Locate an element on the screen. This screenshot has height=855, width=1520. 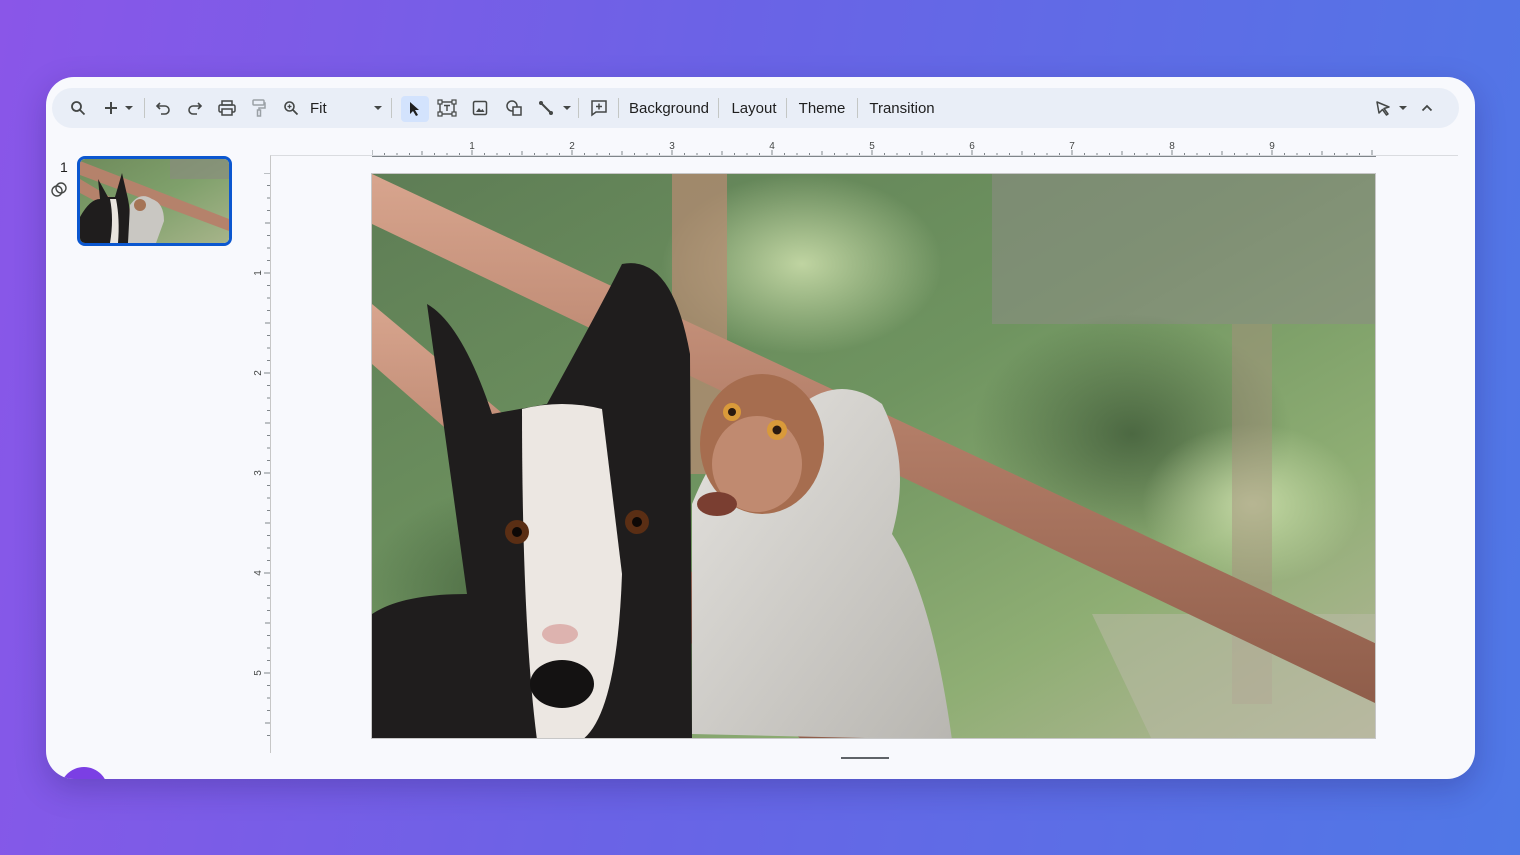
ruler-label-2: 2 is located at coordinates (572, 146).